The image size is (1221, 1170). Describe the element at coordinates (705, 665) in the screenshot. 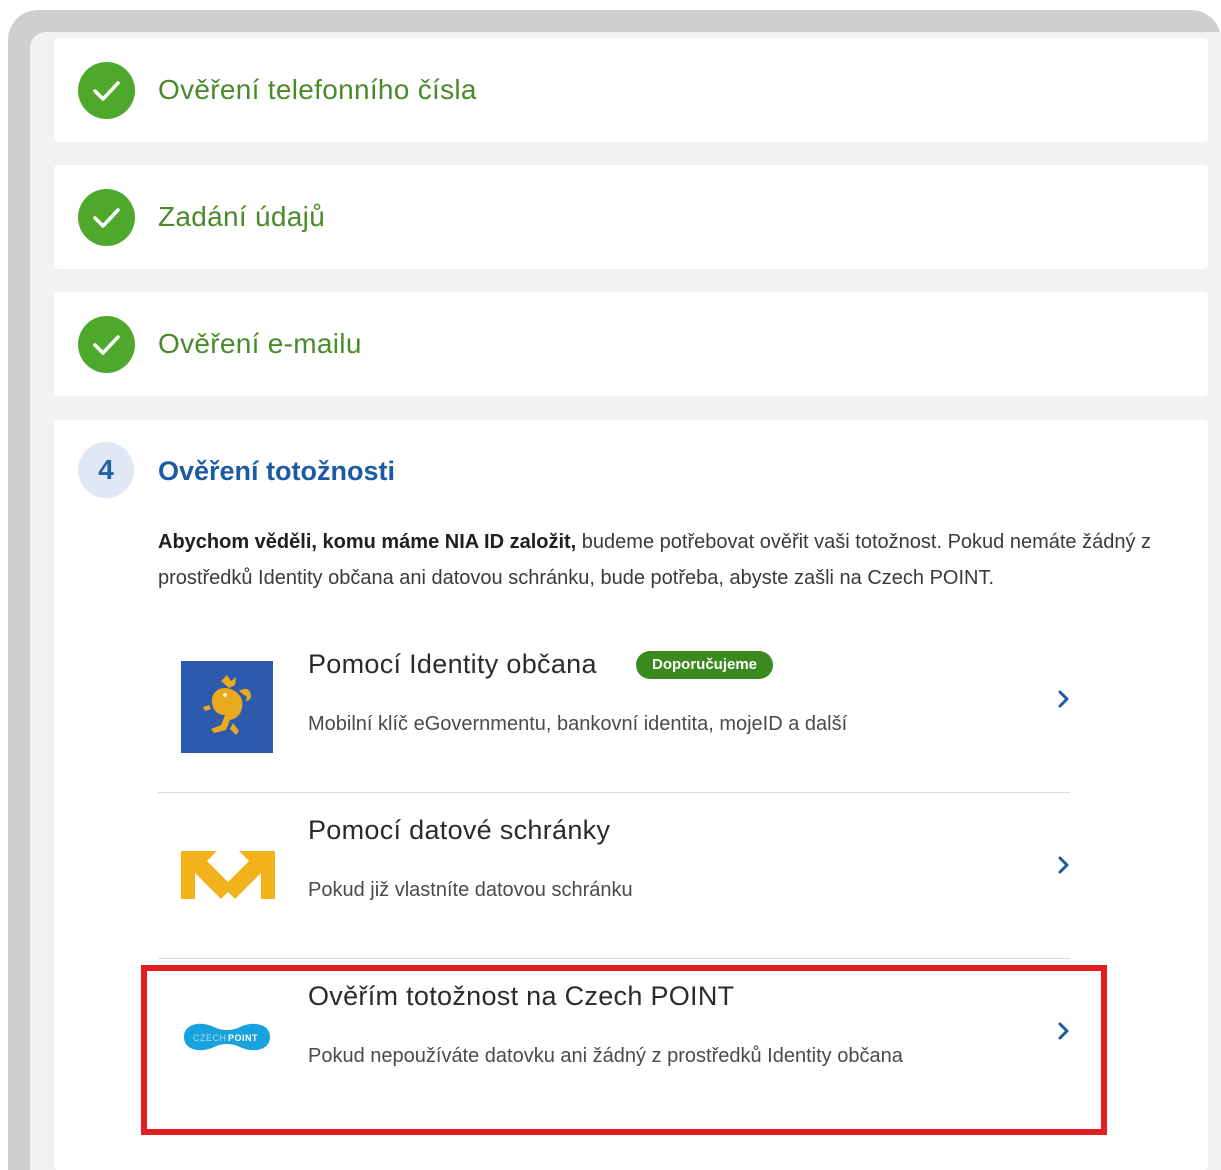

I see `recommended-badge: Doporučujeme` at that location.